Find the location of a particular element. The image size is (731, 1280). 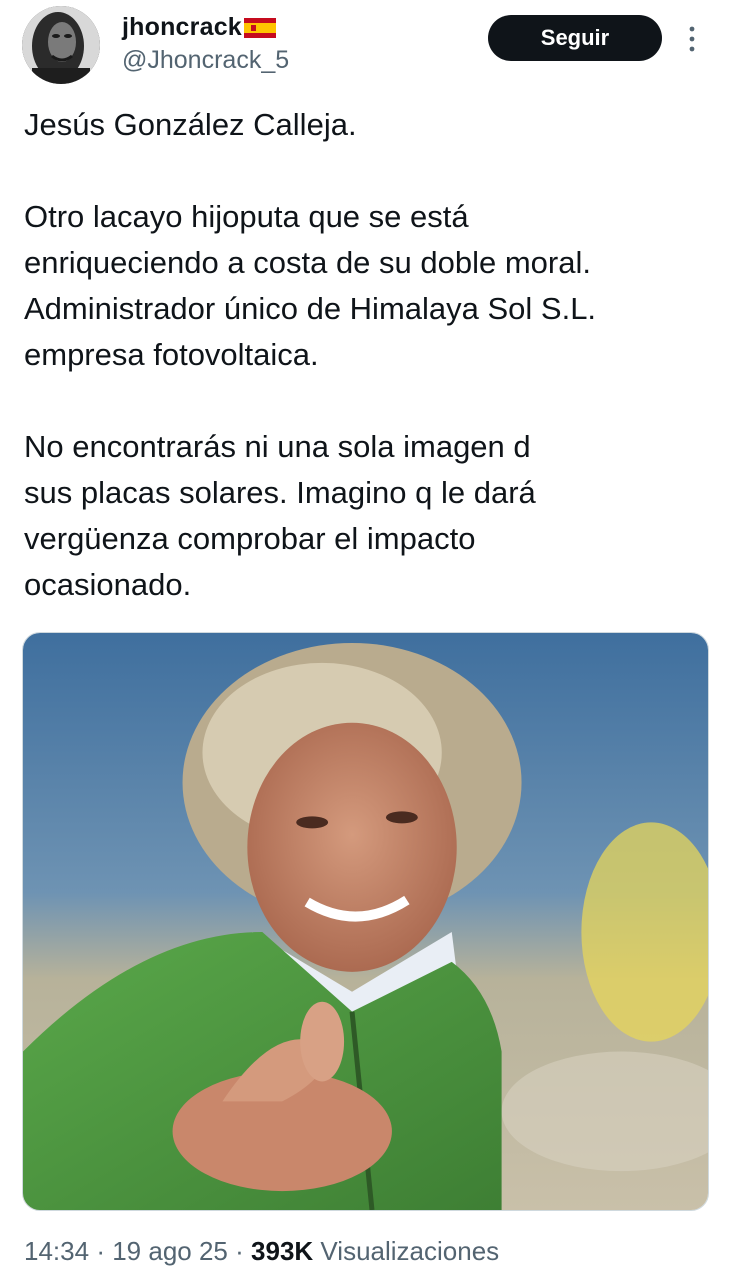

display-name-row: jhoncrack is located at coordinates (205, 27).